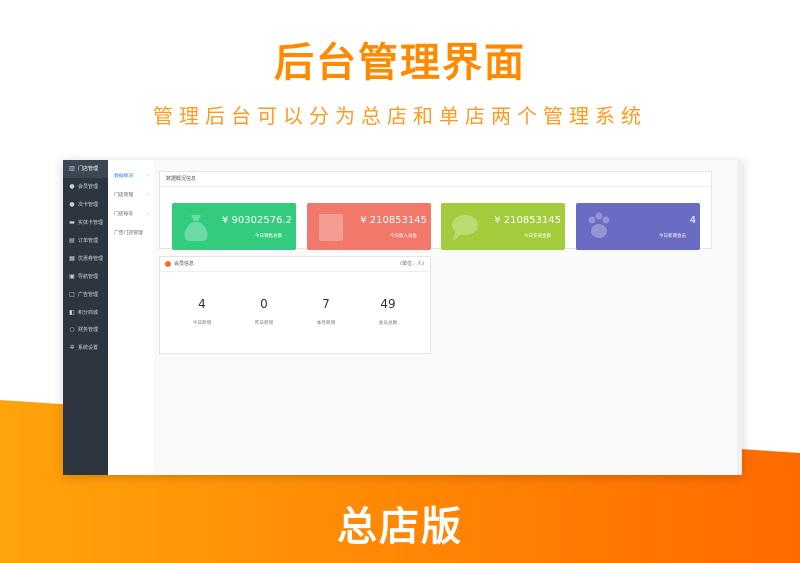  I want to click on subnav-item-ad-store: 广告门店管理, so click(131, 233).